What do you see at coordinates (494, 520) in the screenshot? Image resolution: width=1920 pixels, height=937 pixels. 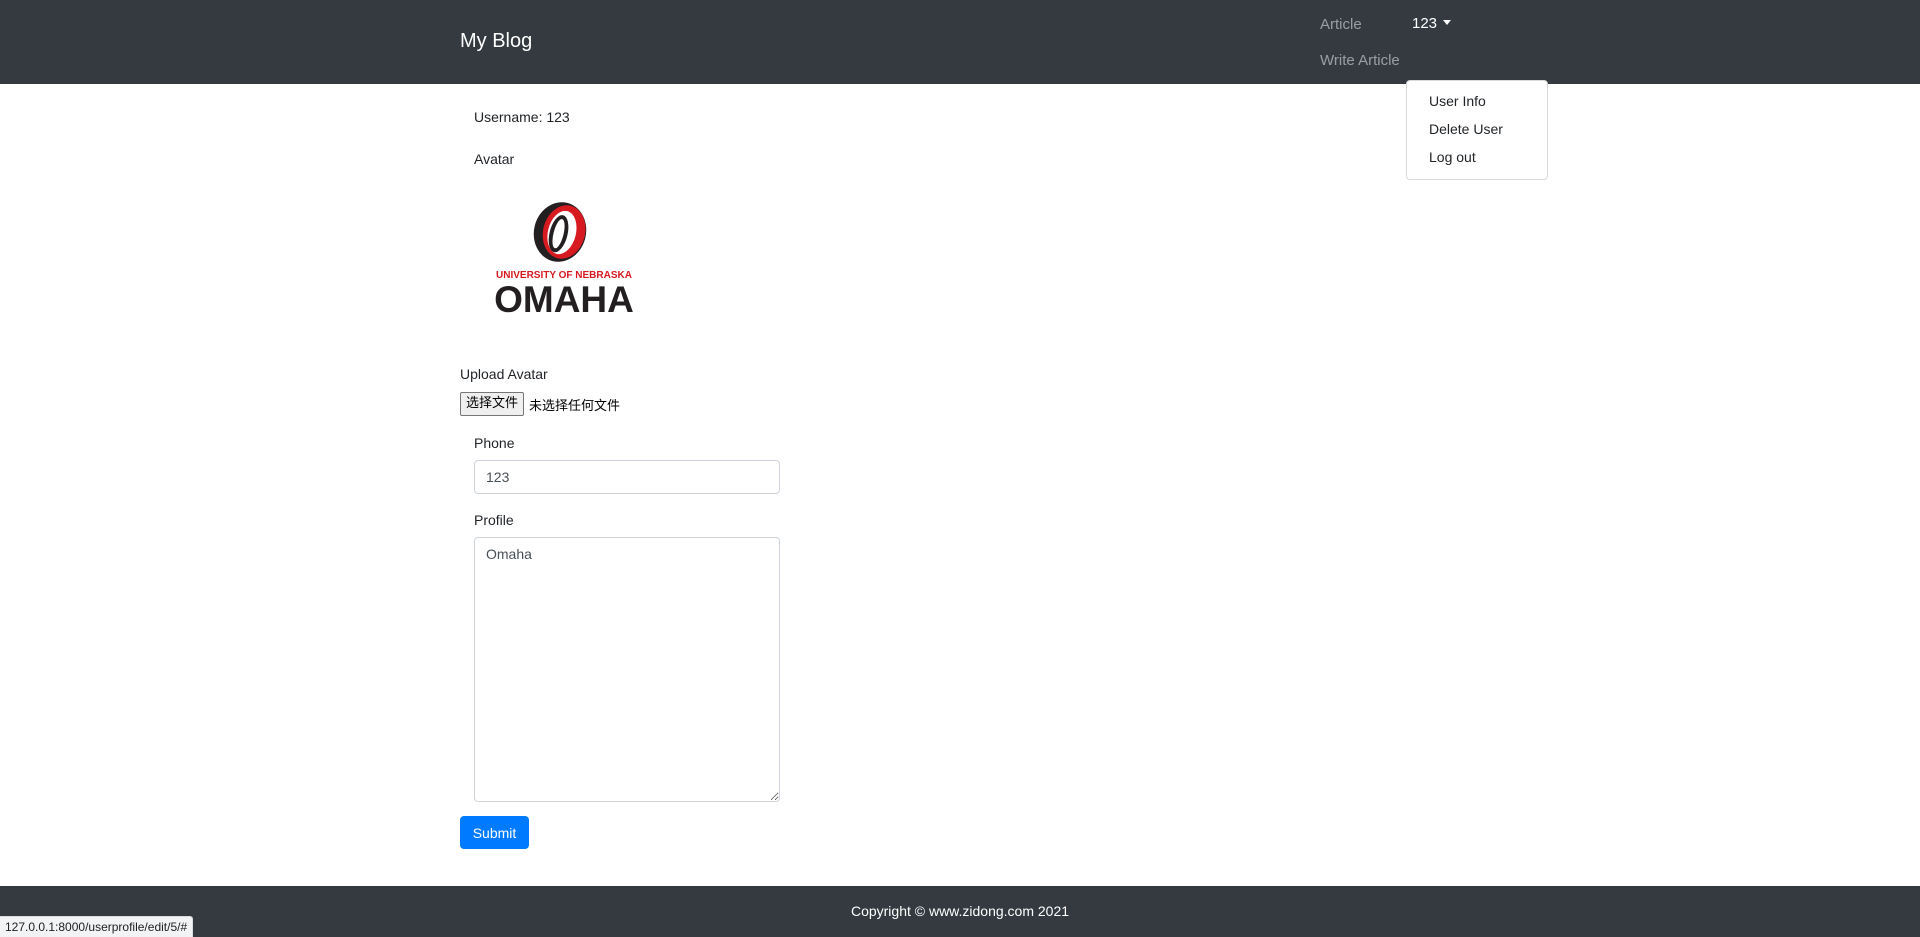 I see `profile-label: Profile` at bounding box center [494, 520].